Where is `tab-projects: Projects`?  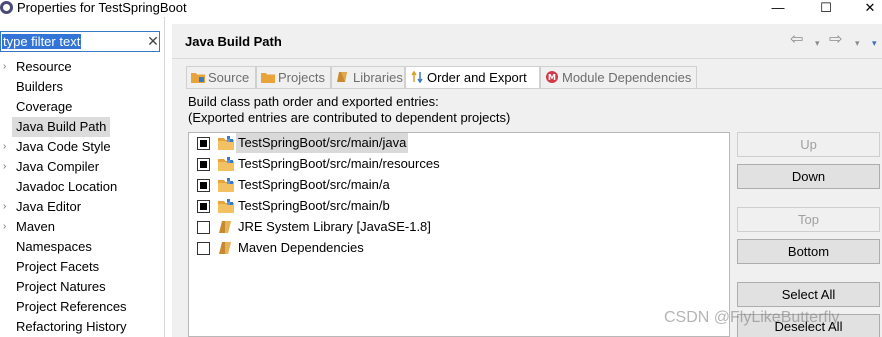 tab-projects: Projects is located at coordinates (293, 77).